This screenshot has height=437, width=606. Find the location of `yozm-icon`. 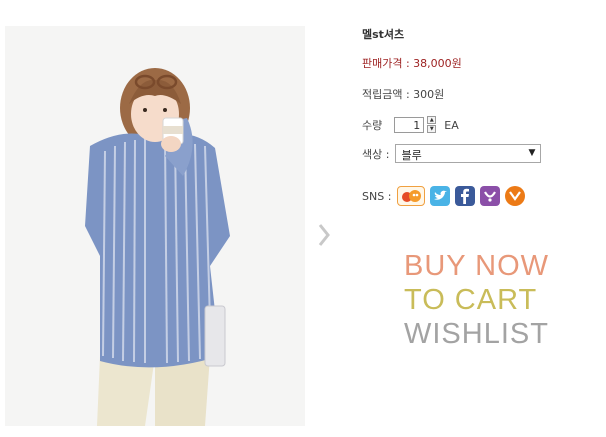

yozm-icon is located at coordinates (490, 196).